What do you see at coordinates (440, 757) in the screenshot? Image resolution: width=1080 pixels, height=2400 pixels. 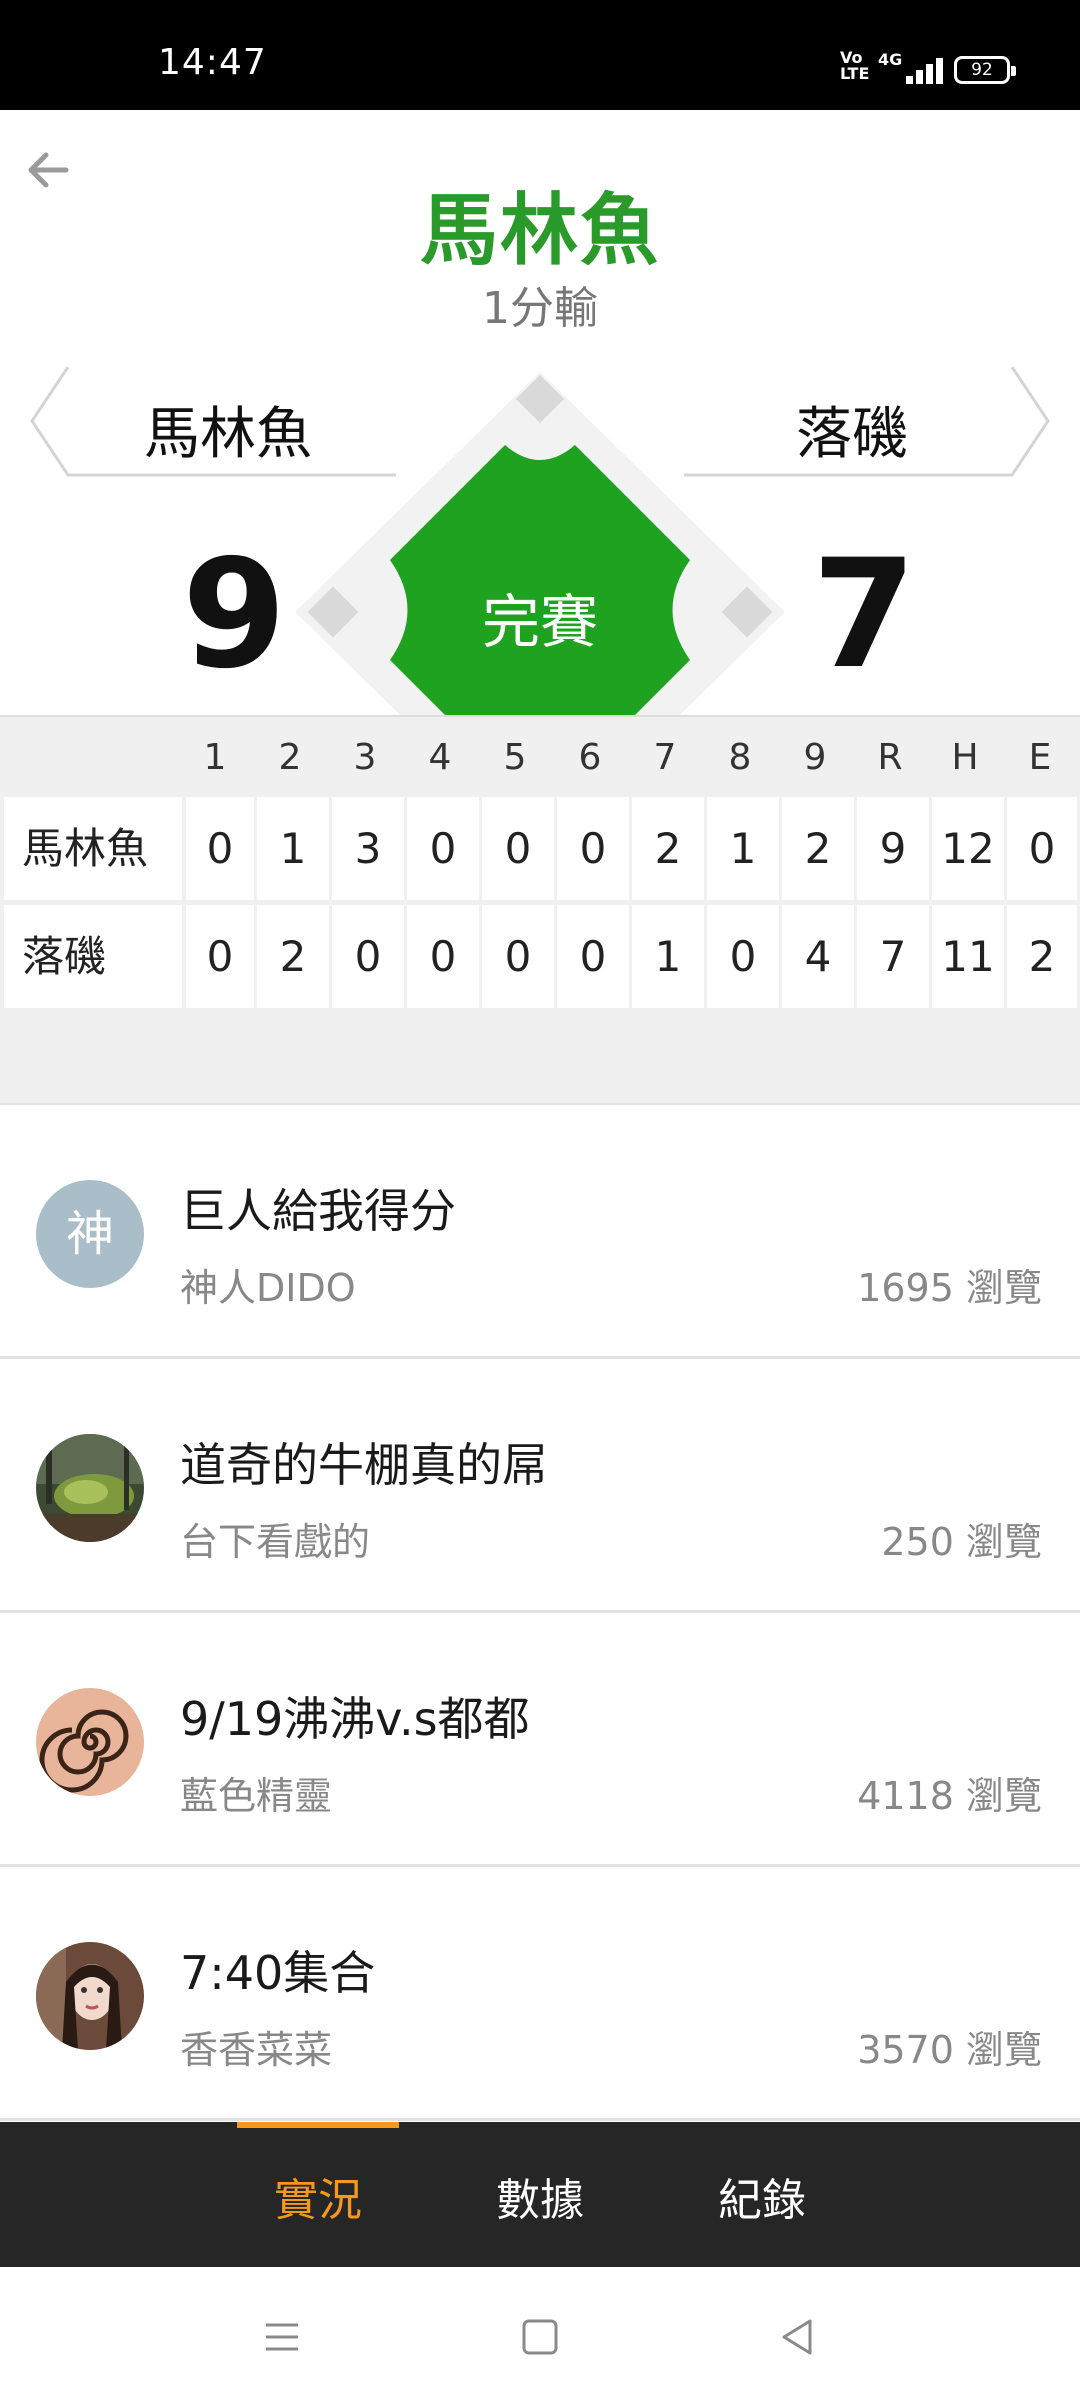 I see `inning-header: 4` at bounding box center [440, 757].